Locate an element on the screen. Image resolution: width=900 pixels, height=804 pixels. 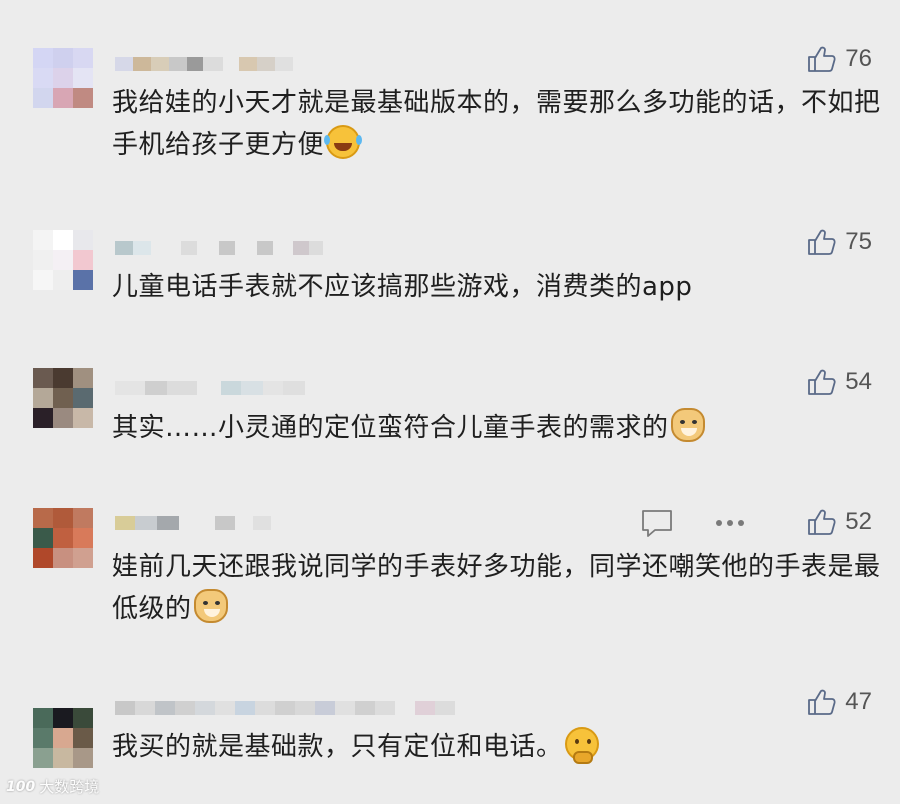
watermark-logo: 100 is located at coordinates (21, 786).